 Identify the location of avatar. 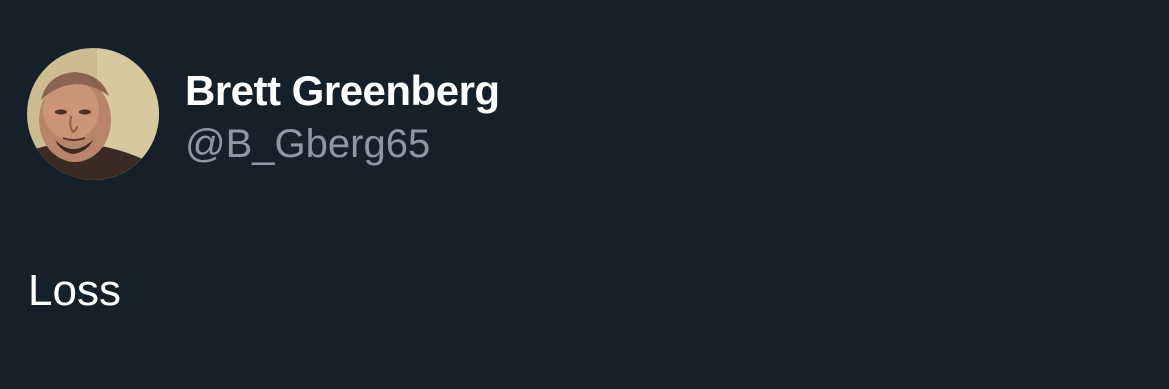
(93, 114).